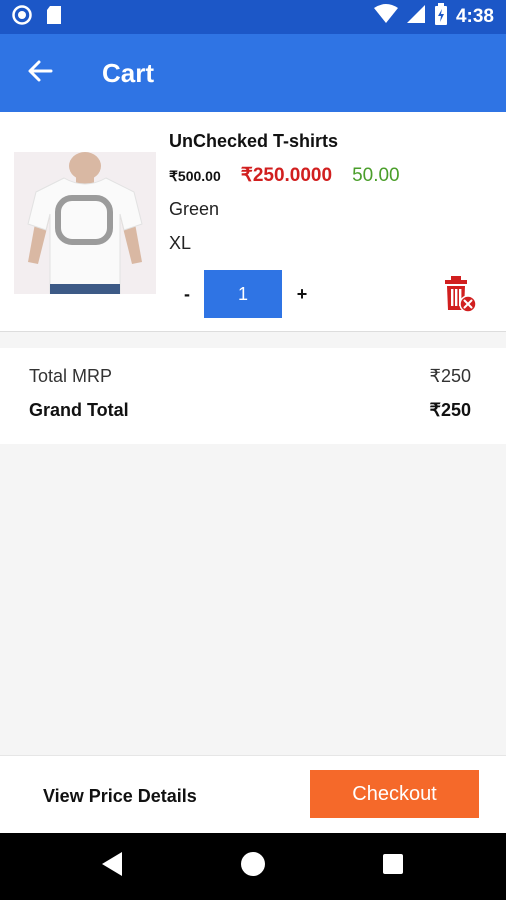 The width and height of the screenshot is (506, 900). I want to click on checkout-bar: View Price Details Checkout, so click(253, 794).